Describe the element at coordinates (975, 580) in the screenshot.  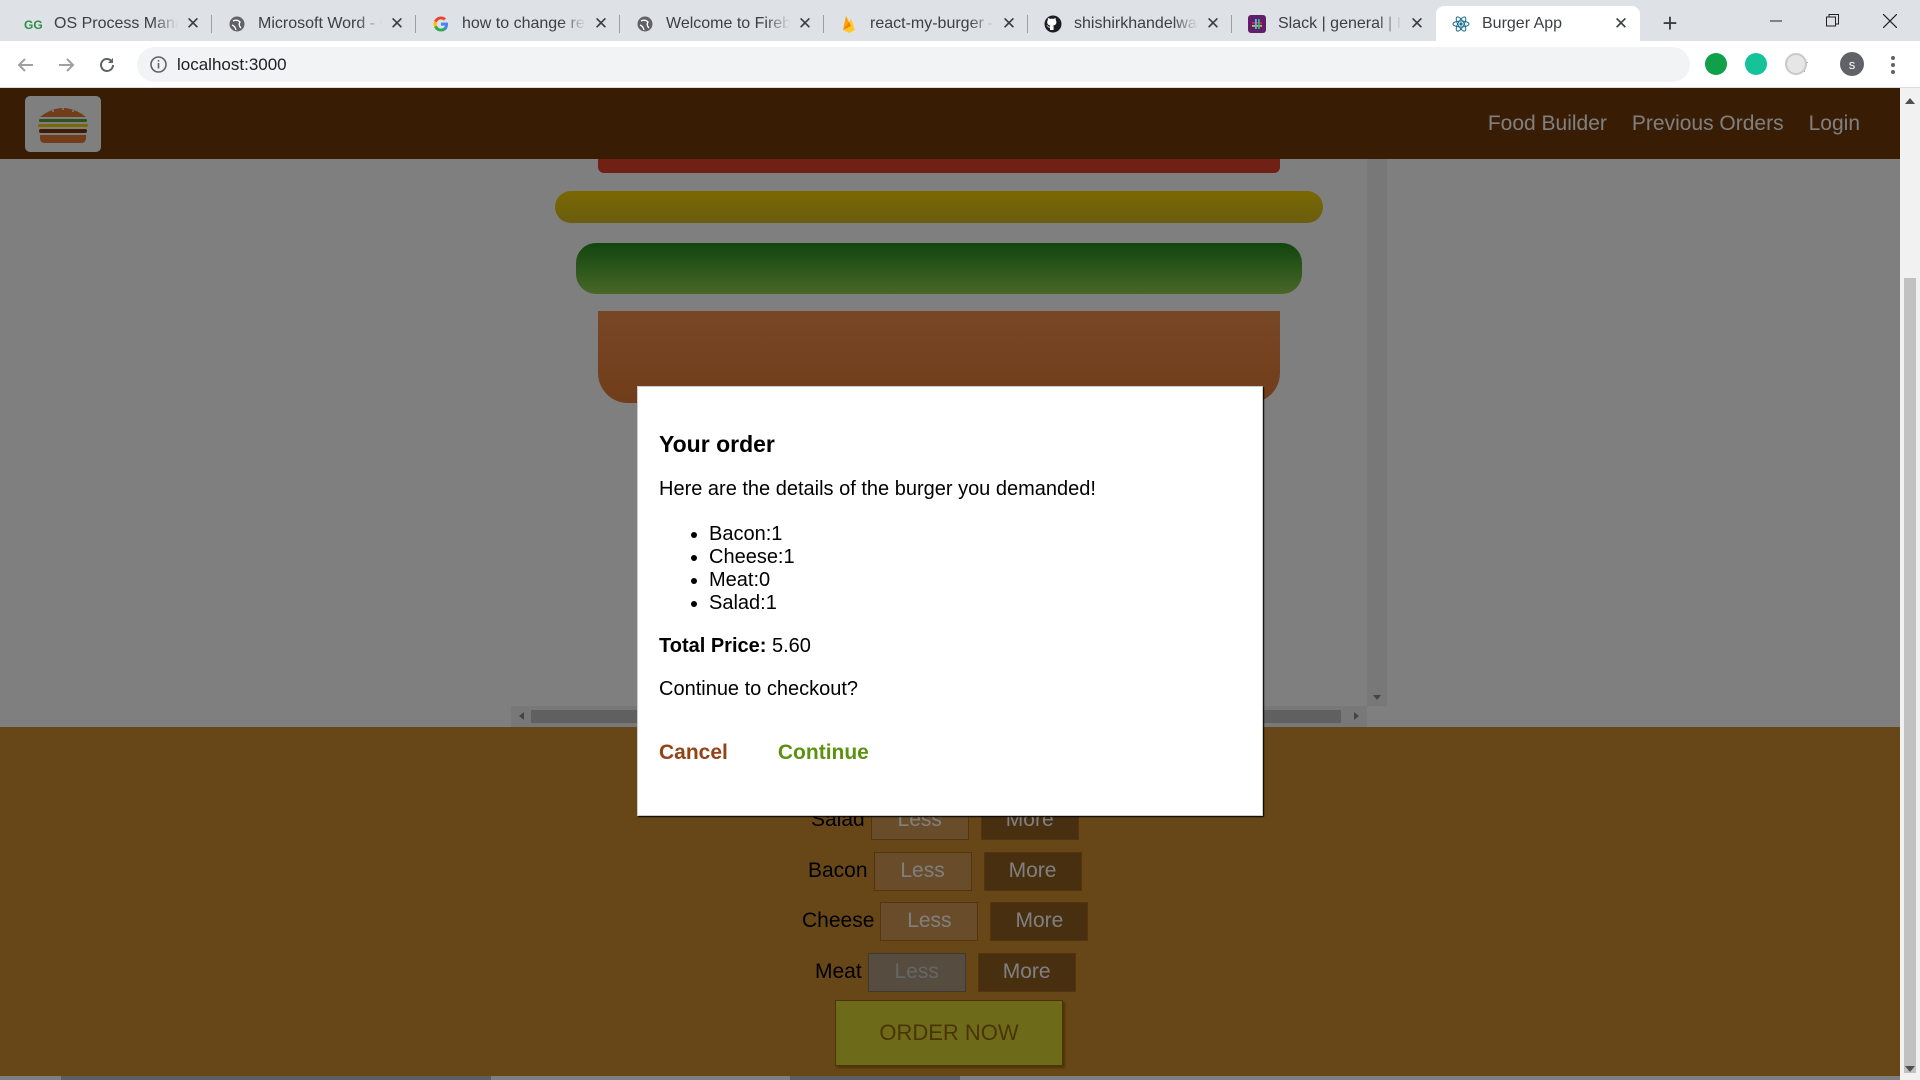
I see `ingredient-item: Meat:0` at that location.